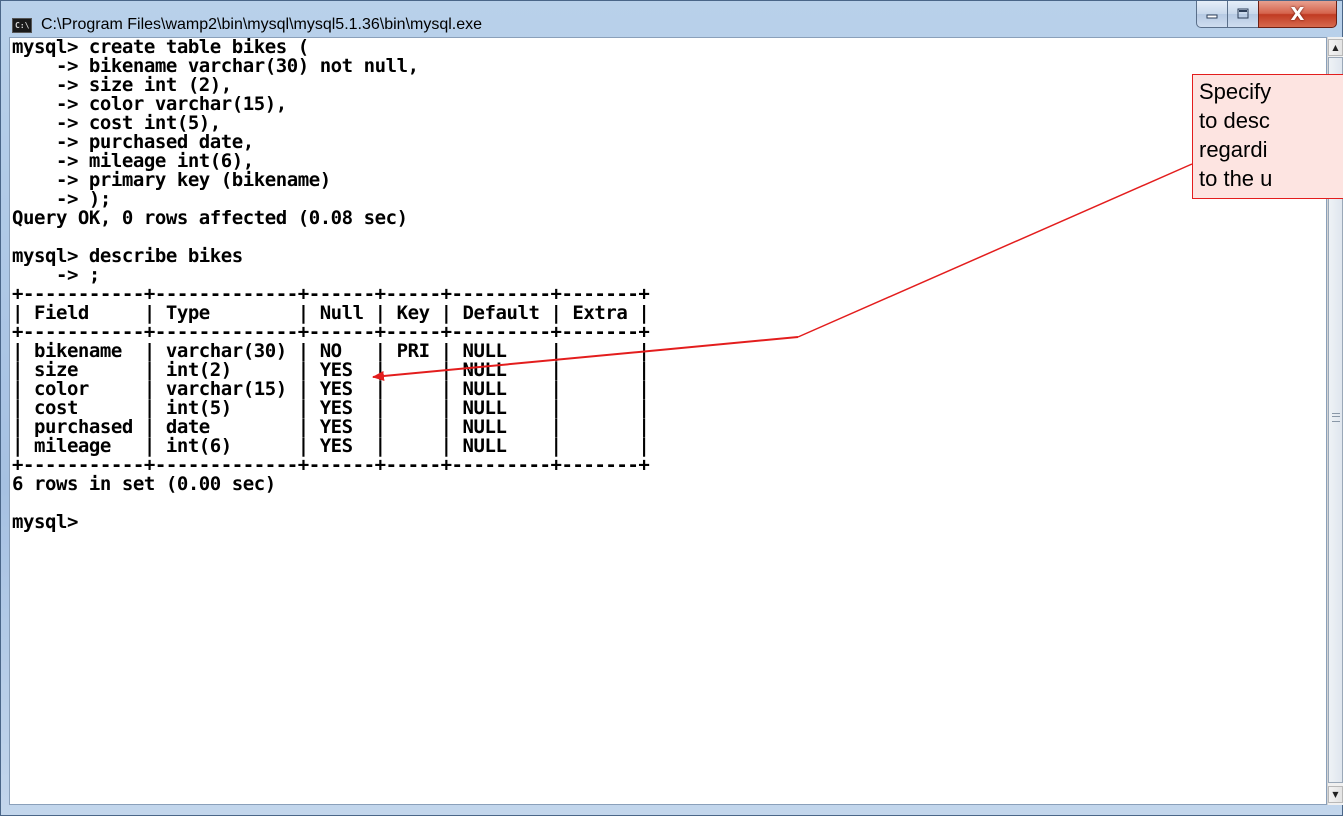 This screenshot has width=1343, height=816. Describe the element at coordinates (1336, 417) in the screenshot. I see `grip-icon` at that location.